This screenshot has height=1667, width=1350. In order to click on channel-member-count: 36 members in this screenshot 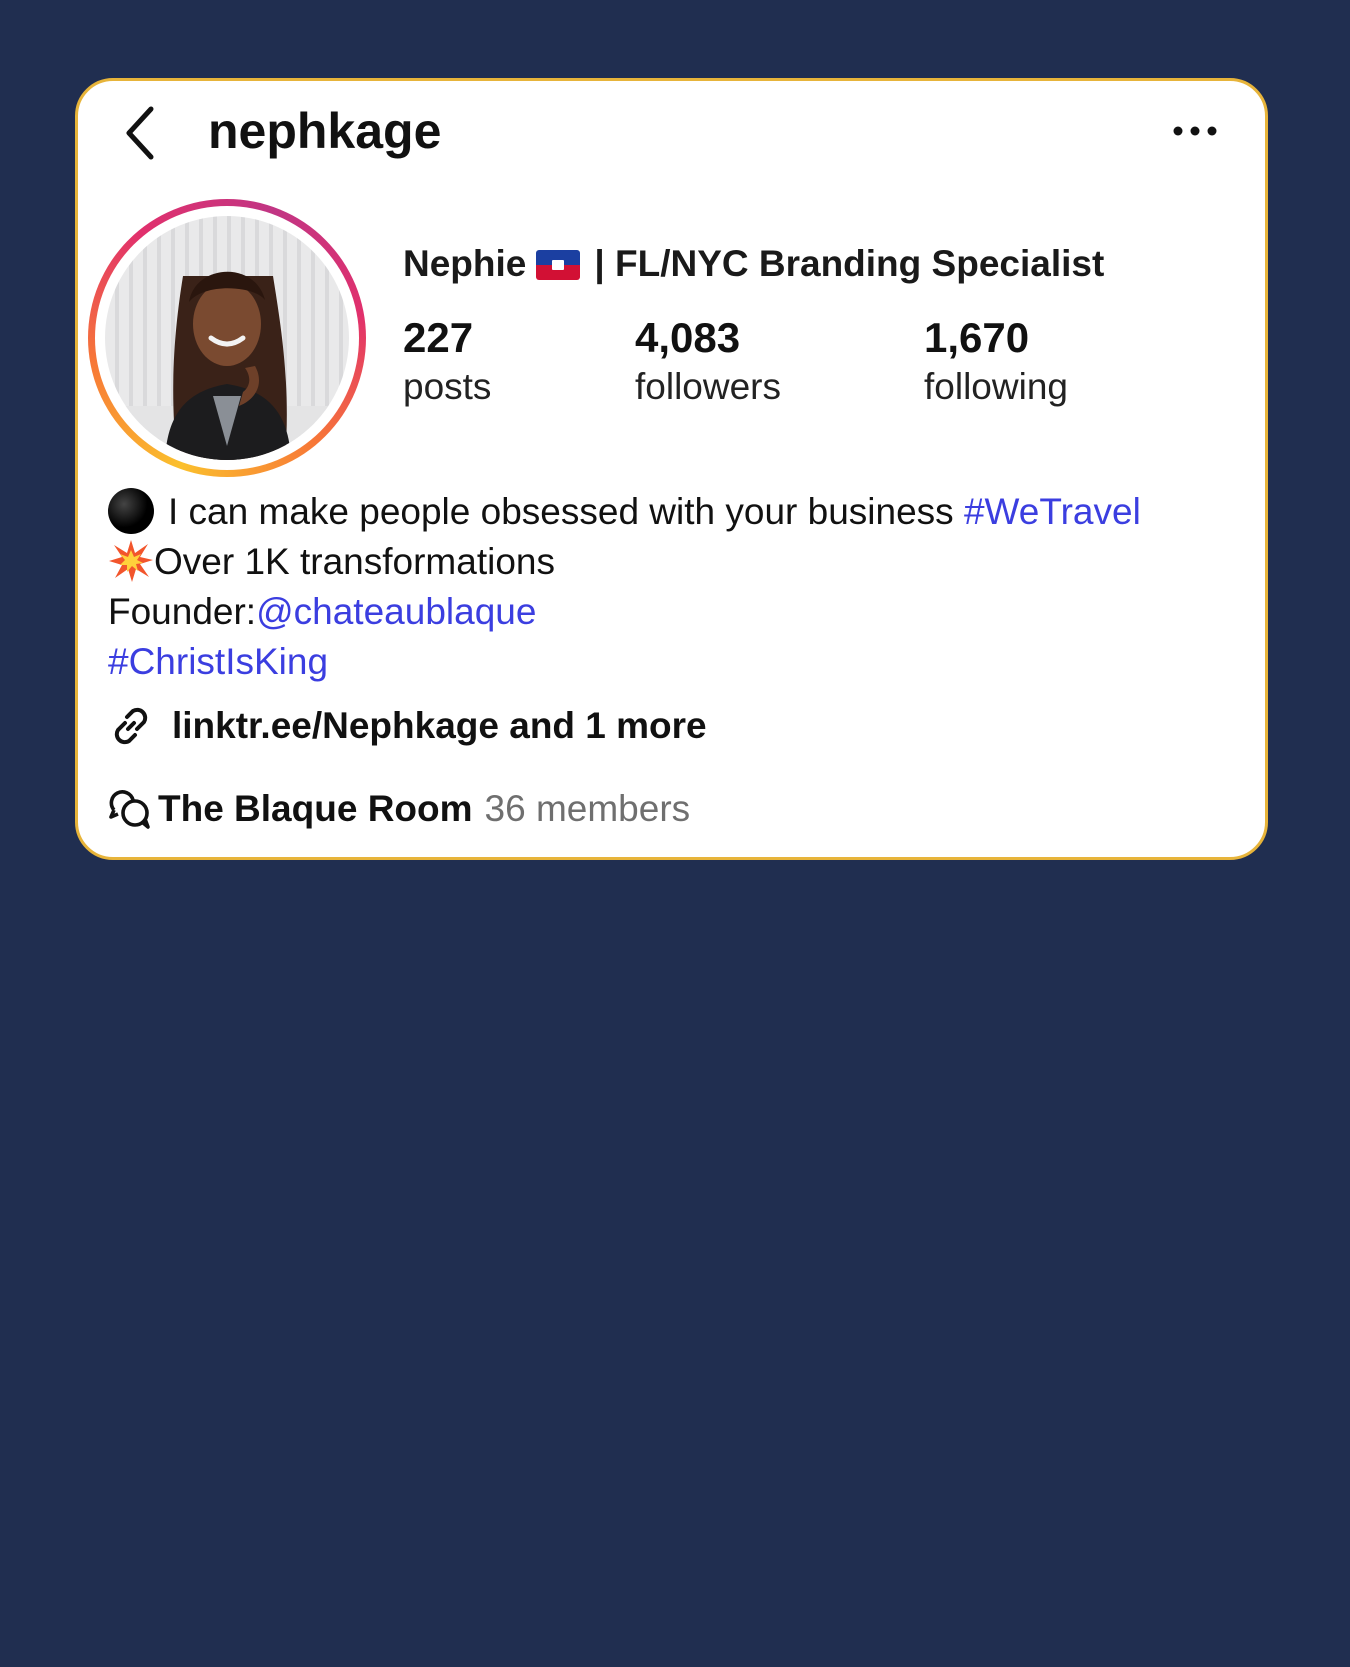, I will do `click(587, 808)`.